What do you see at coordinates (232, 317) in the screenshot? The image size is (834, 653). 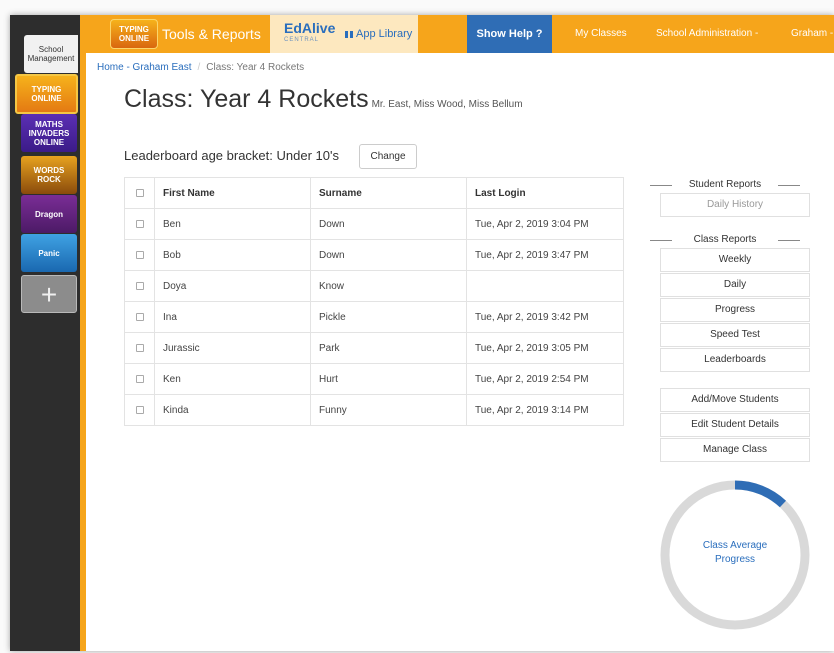 I see `first-name-cell: Ina` at bounding box center [232, 317].